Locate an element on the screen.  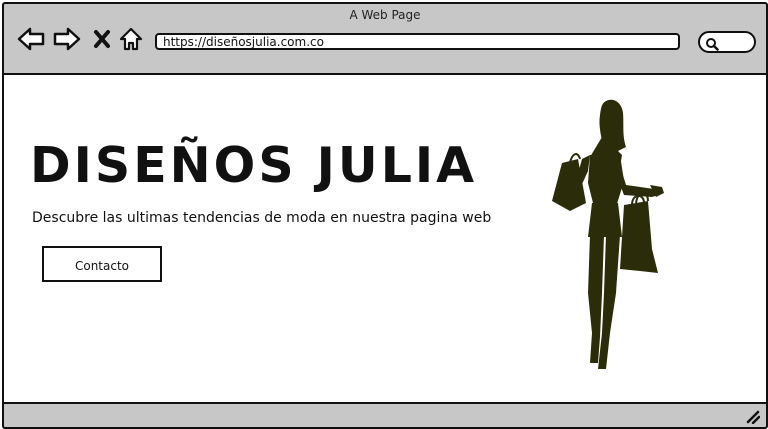
window-title: A Web Page is located at coordinates (385, 15).